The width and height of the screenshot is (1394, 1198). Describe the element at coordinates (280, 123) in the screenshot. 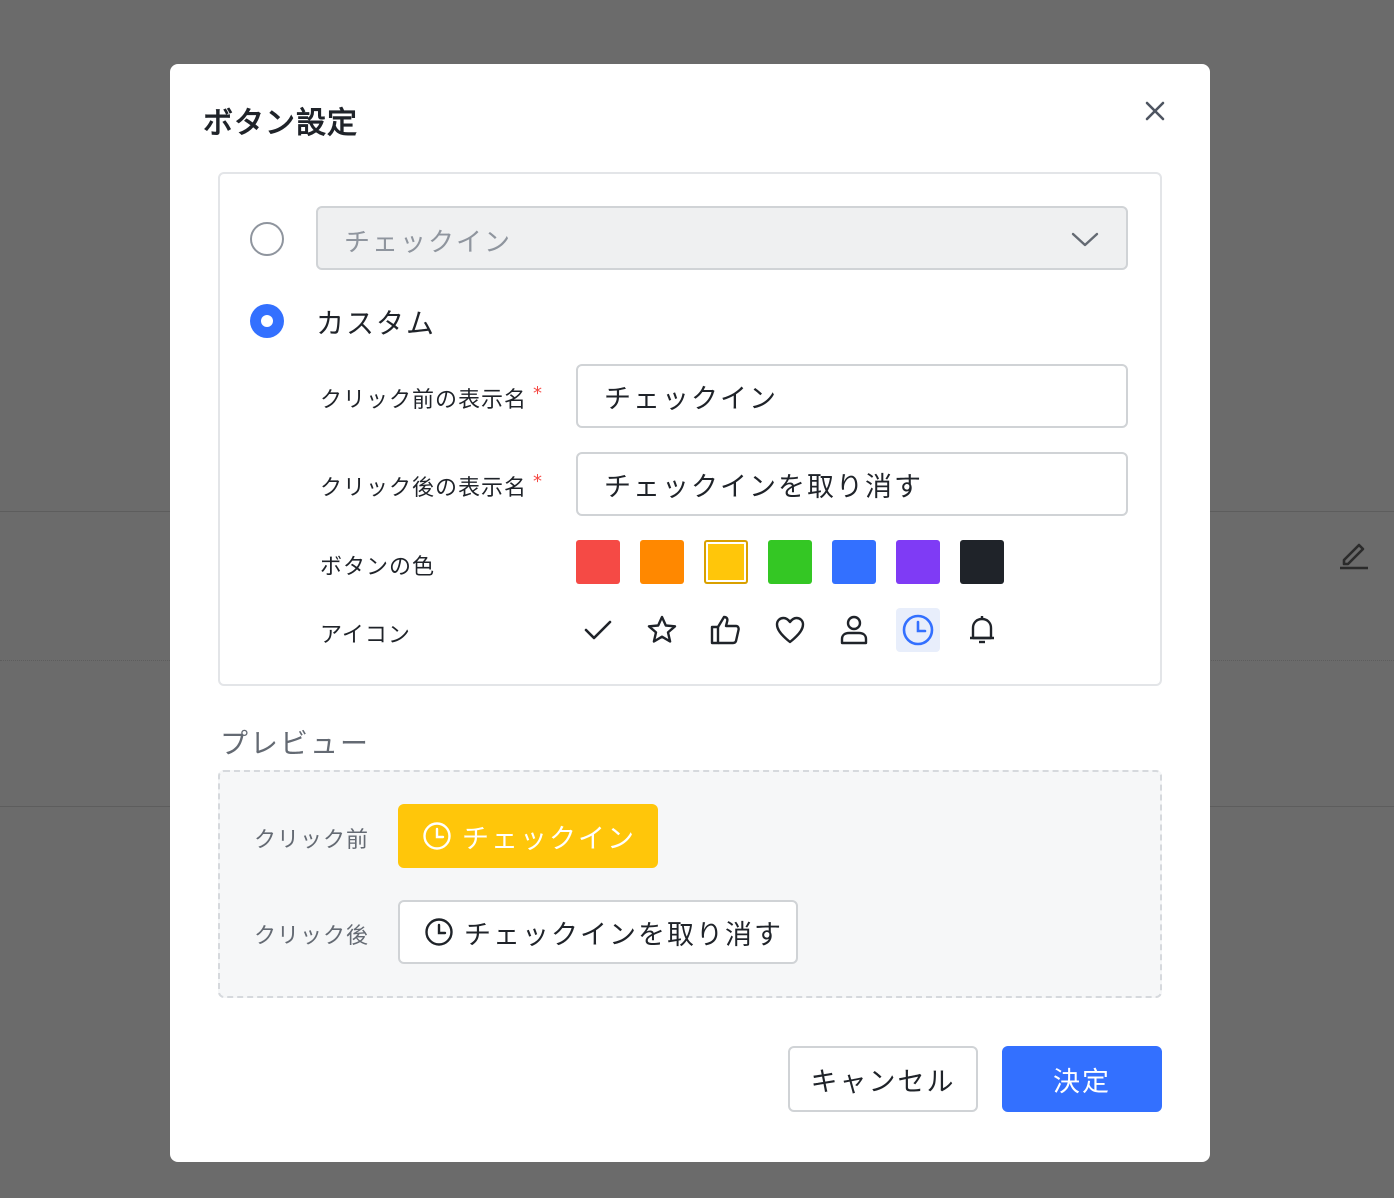

I see `dialog-title: ボタン設定` at that location.